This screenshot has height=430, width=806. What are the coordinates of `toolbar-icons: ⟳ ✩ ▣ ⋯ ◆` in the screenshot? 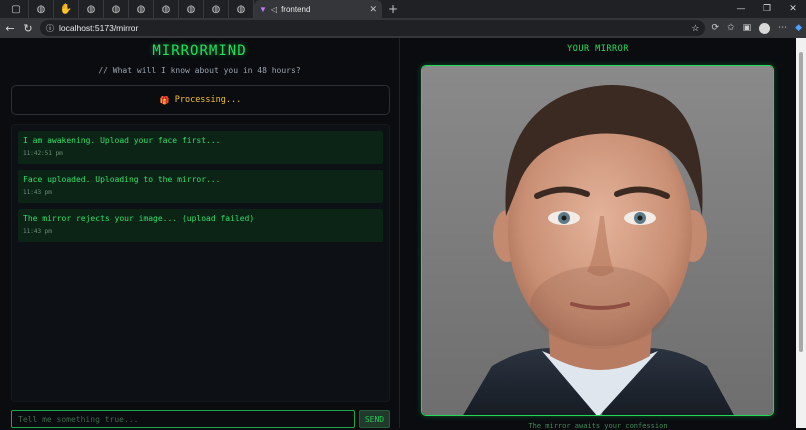 It's located at (756, 28).